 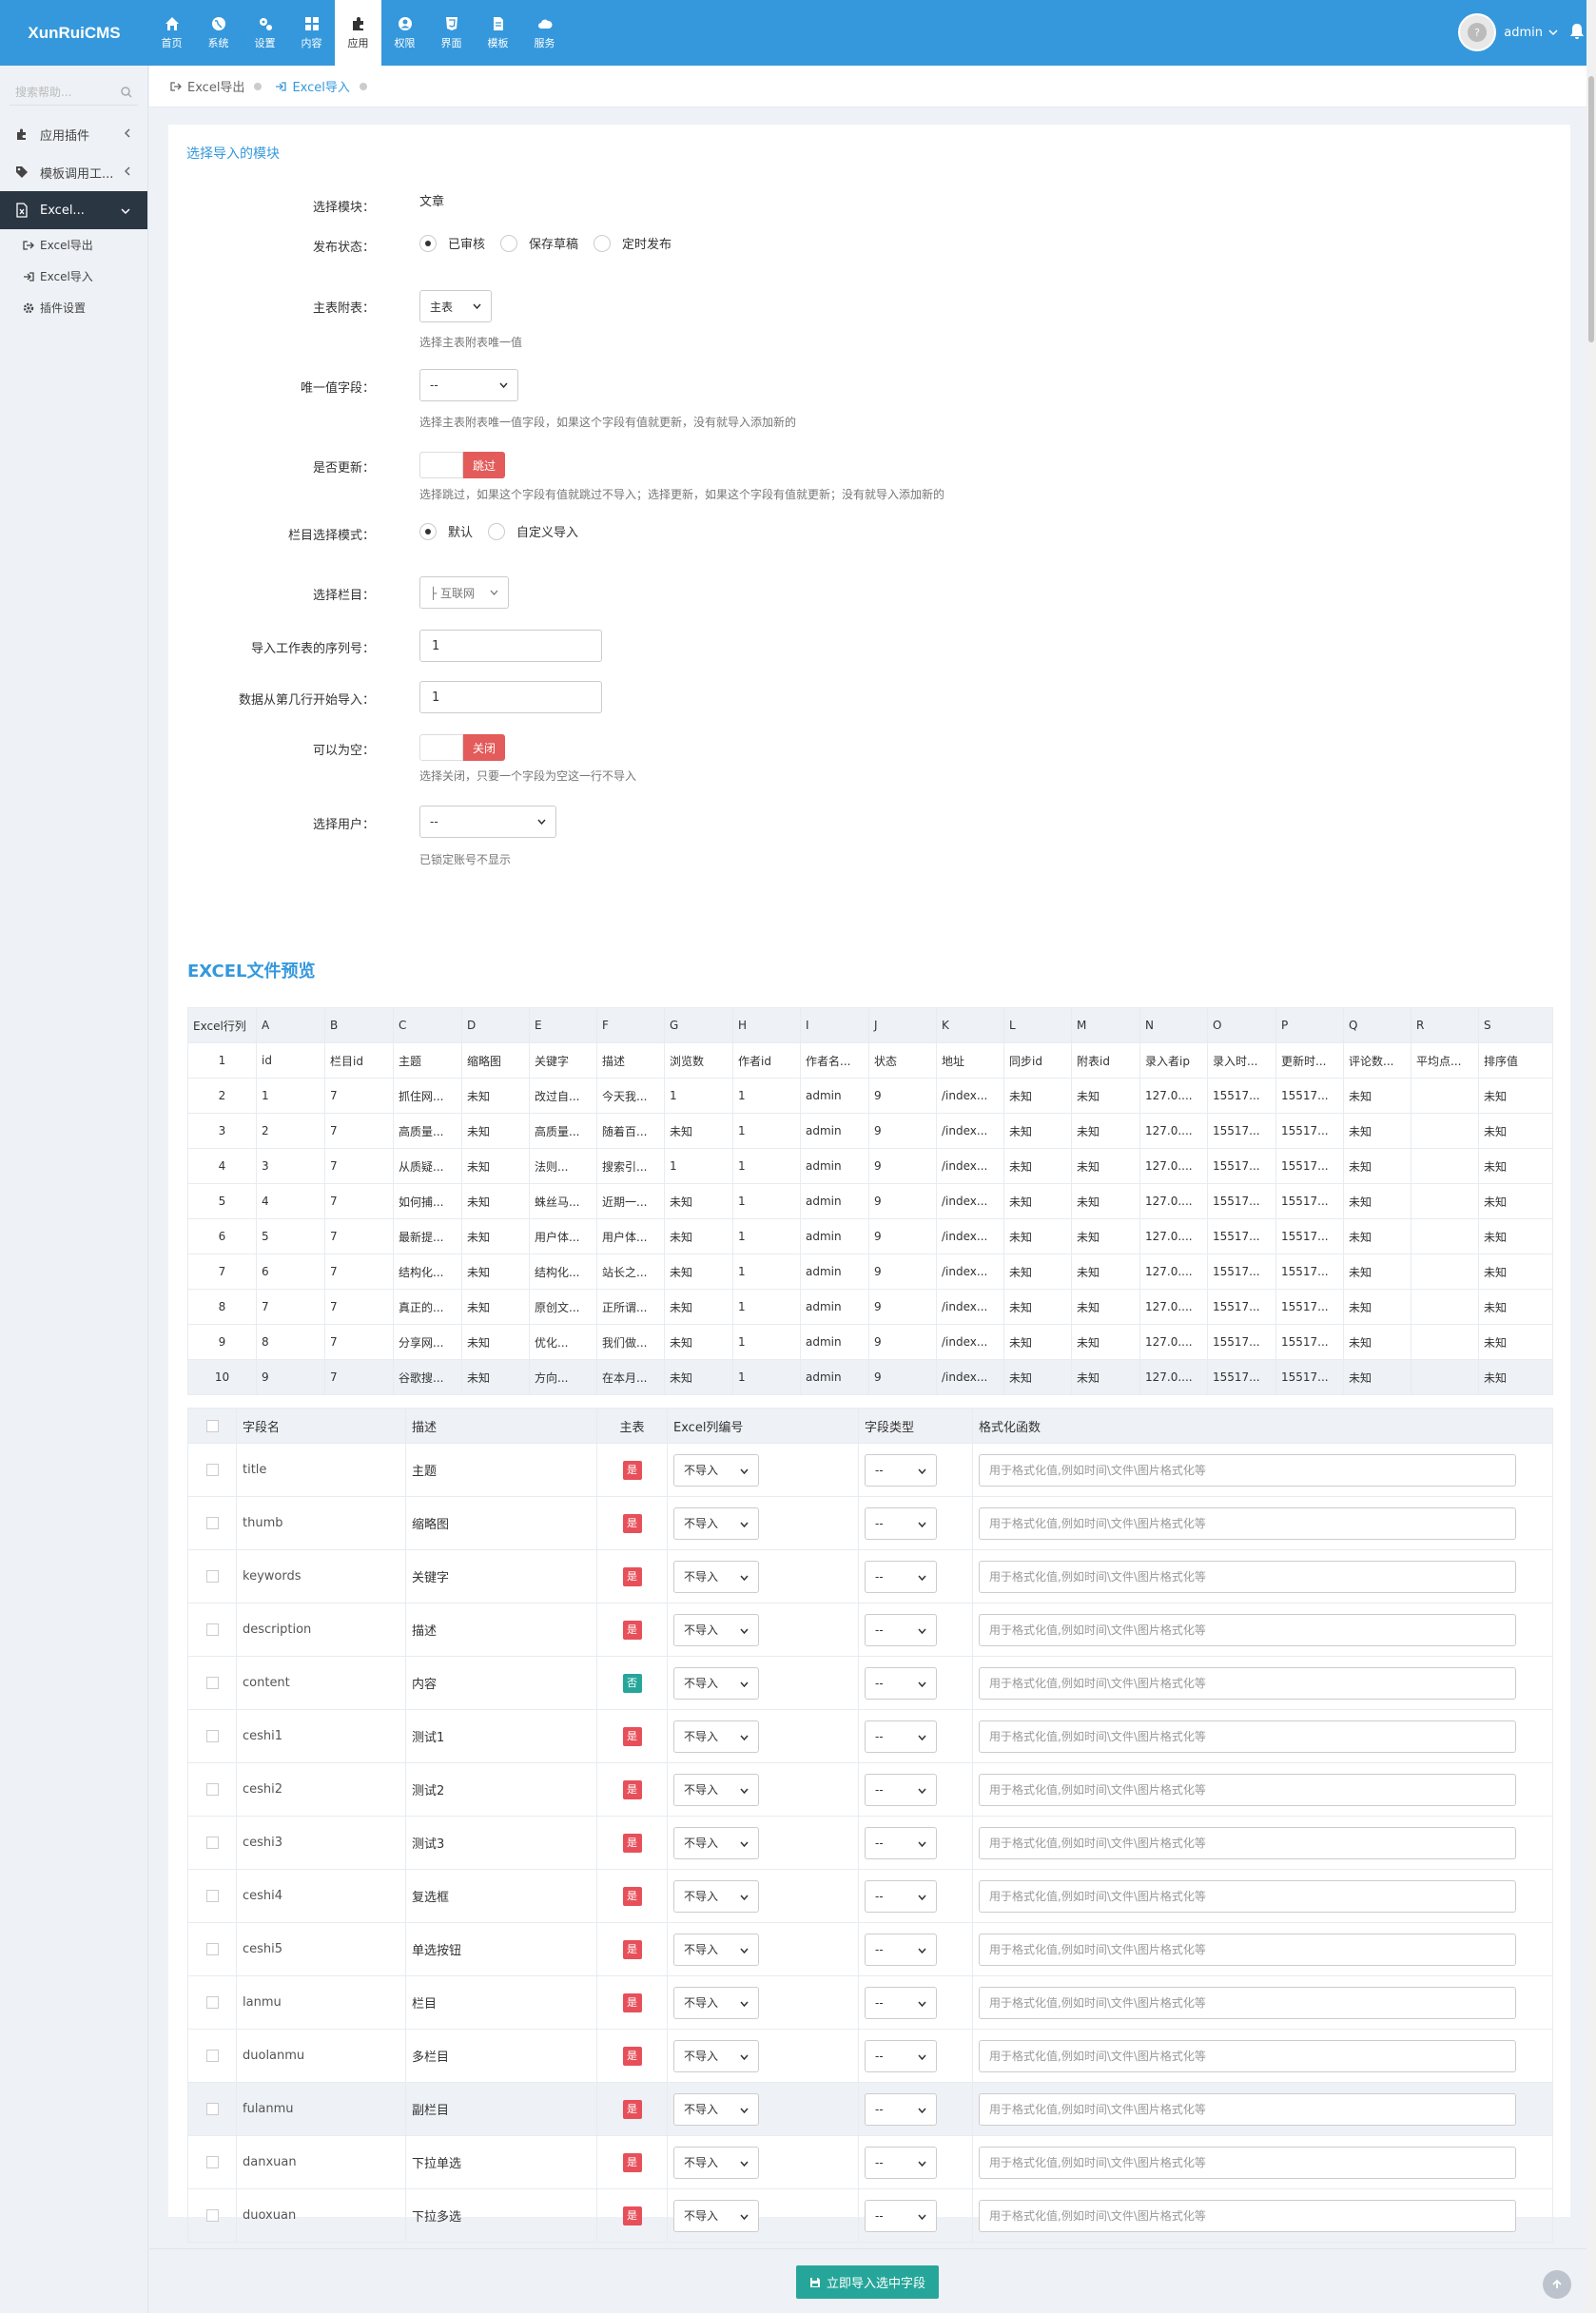 What do you see at coordinates (452, 243) in the screenshot?
I see `radio-approved: 已审核` at bounding box center [452, 243].